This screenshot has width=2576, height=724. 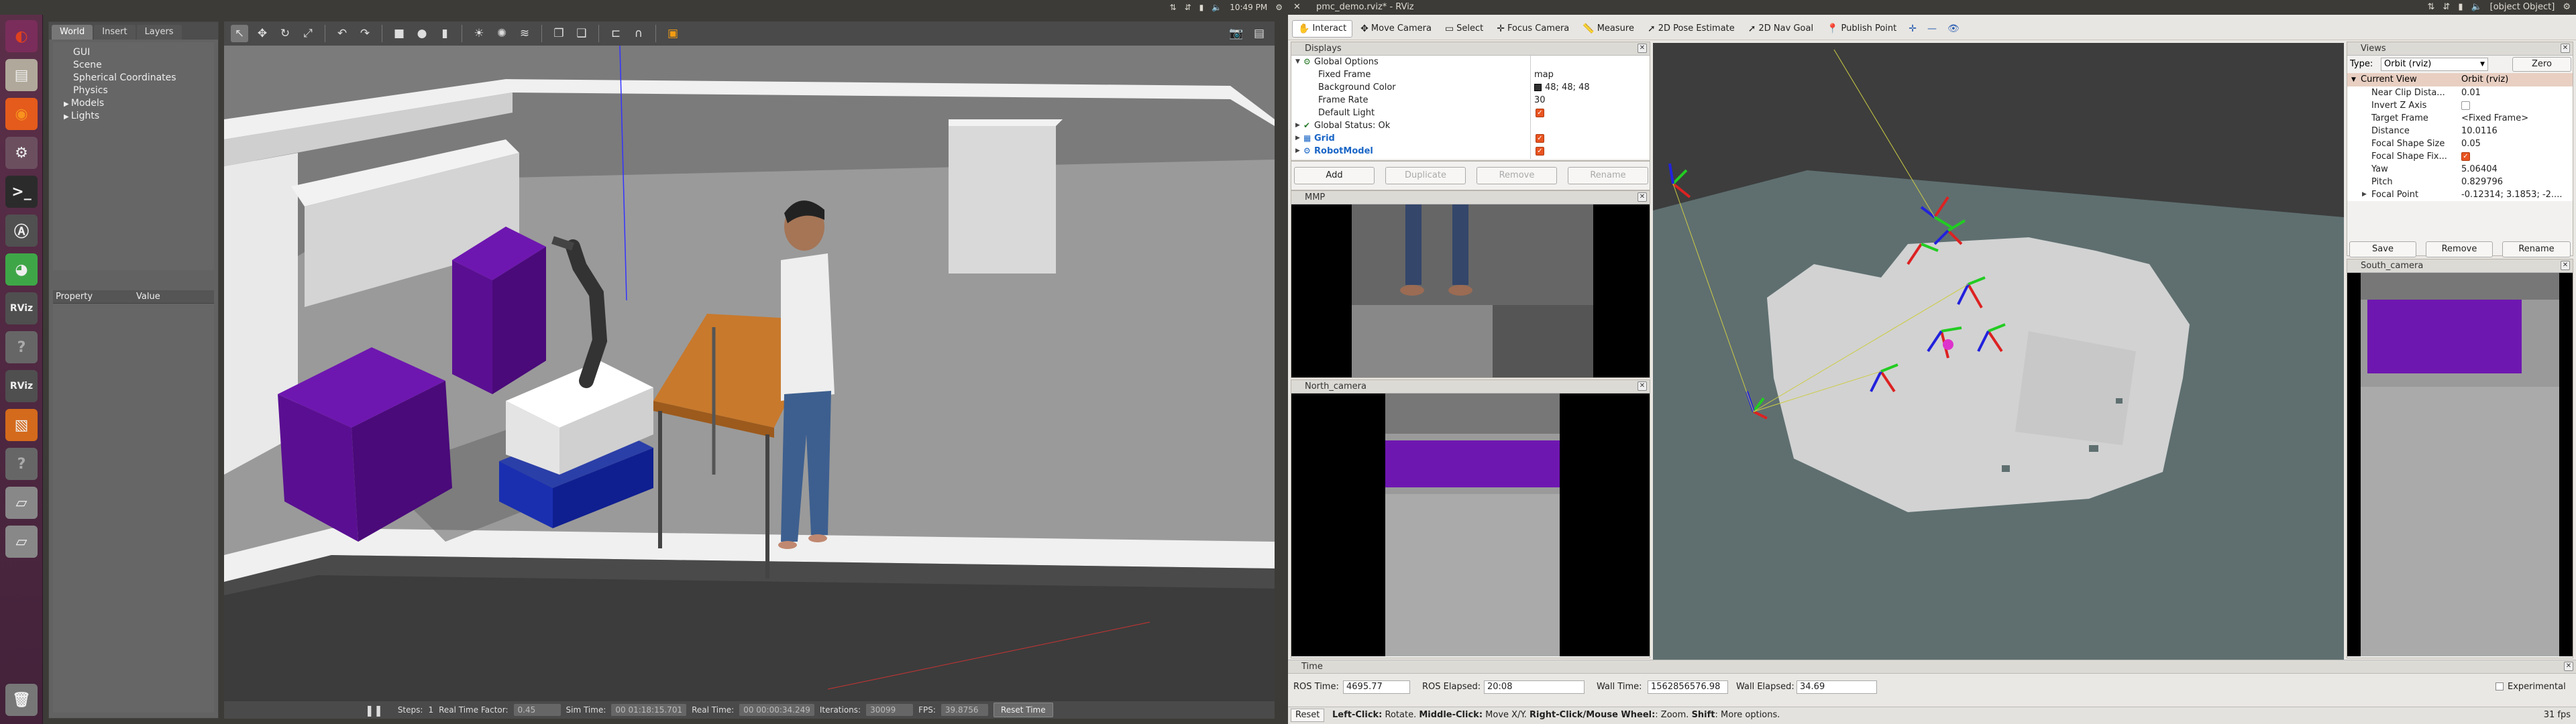 What do you see at coordinates (399, 33) in the screenshot?
I see `box-icon: ■` at bounding box center [399, 33].